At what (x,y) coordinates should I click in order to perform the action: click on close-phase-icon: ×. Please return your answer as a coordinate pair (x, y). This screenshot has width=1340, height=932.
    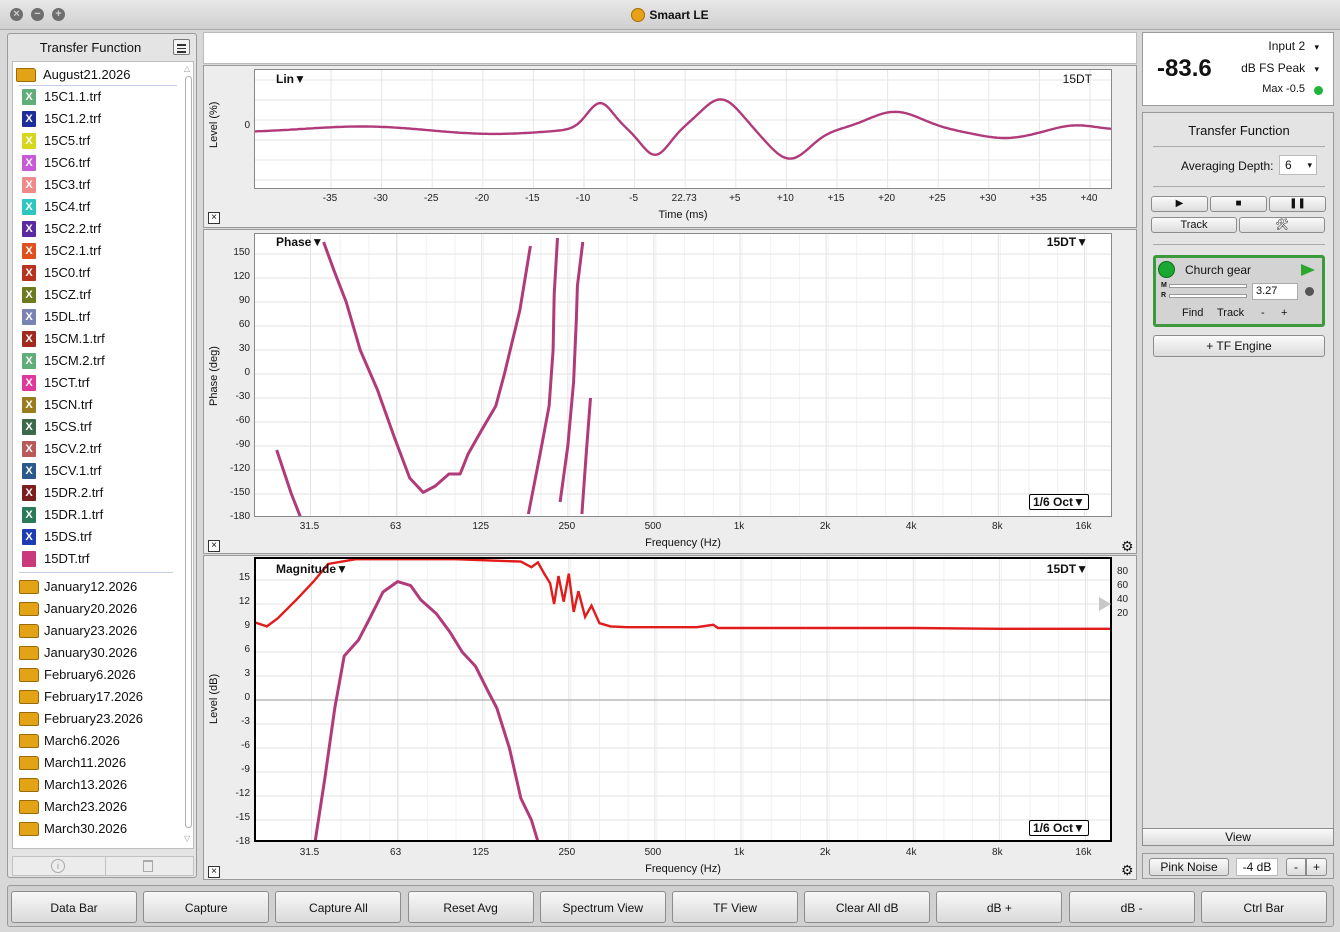
    Looking at the image, I should click on (214, 546).